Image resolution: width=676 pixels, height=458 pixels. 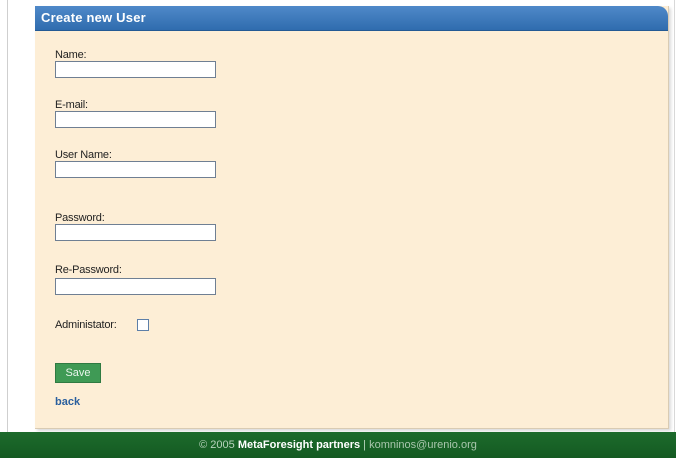 What do you see at coordinates (423, 445) in the screenshot?
I see `footer-email: komninos@urenio.org` at bounding box center [423, 445].